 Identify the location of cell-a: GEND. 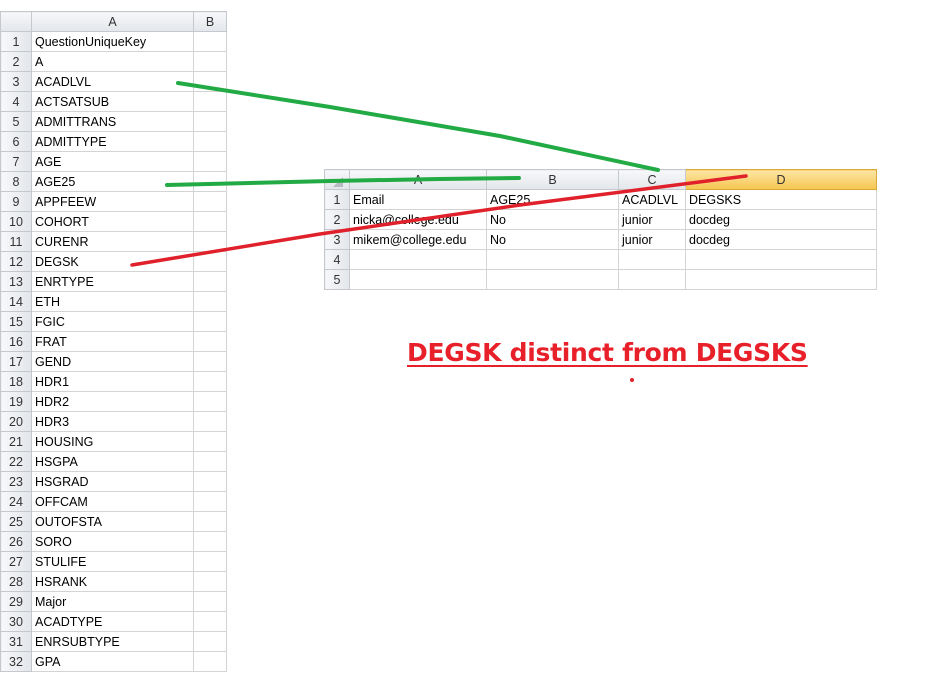
(112, 361).